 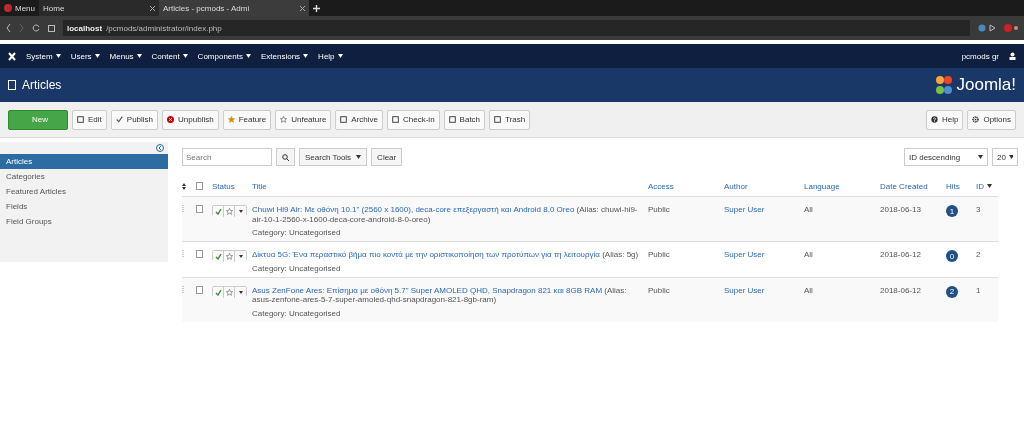 I want to click on nav-menu-item: Components, so click(x=224, y=56).